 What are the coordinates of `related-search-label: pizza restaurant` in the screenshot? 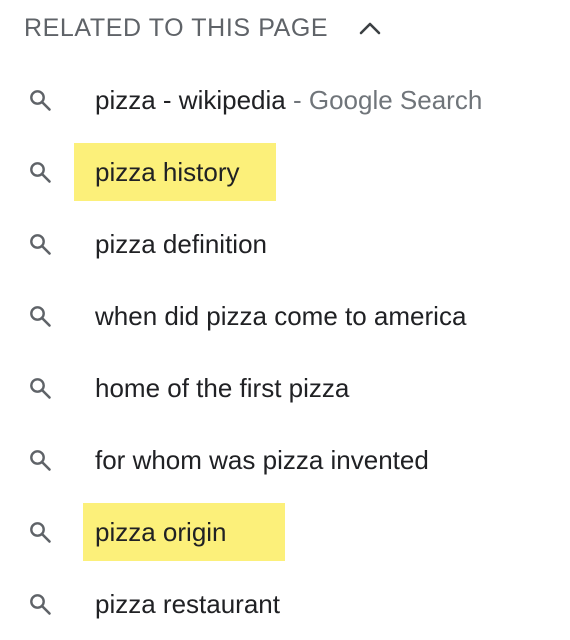 It's located at (187, 604).